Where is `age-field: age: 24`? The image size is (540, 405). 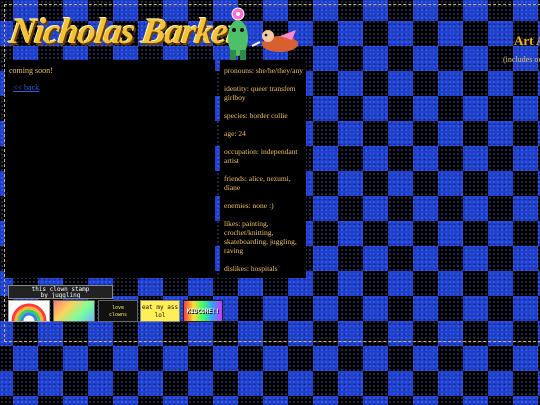
age-field: age: 24 is located at coordinates (235, 133).